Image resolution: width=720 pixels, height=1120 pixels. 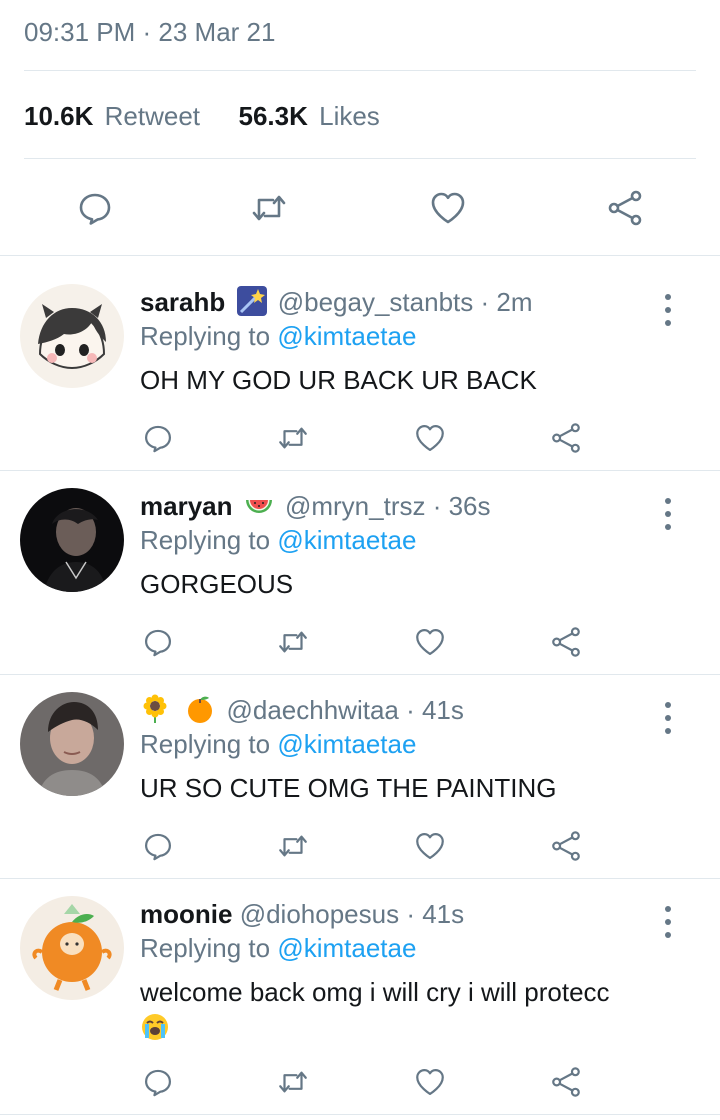 What do you see at coordinates (348, 788) in the screenshot?
I see `reply-text: UR SO CUTE OMG THE PAINTING` at bounding box center [348, 788].